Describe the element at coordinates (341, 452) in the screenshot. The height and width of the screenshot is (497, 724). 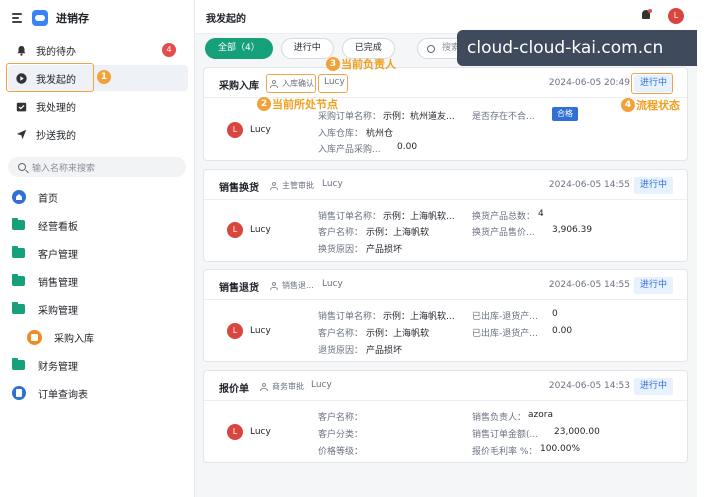
I see `field-label: 价格等级：` at that location.